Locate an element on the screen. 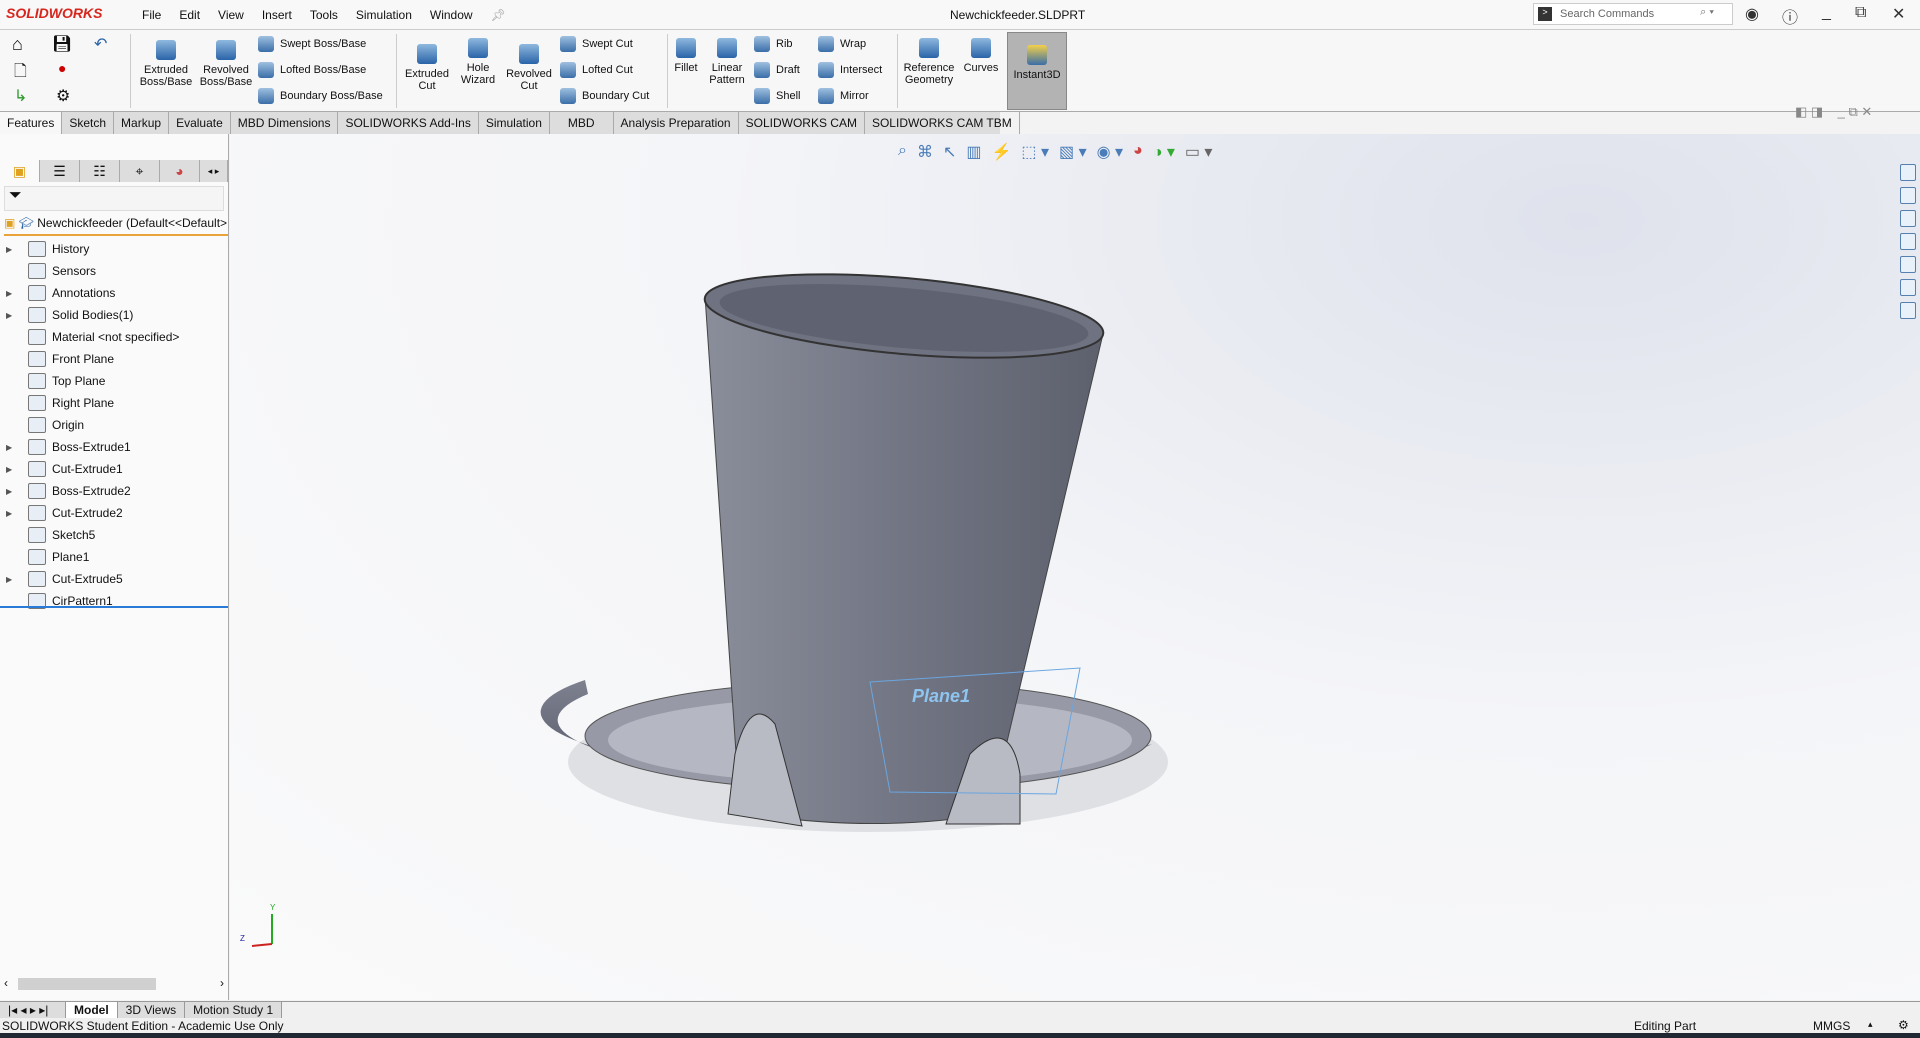  tree-item: ▶ Solid Bodies(1) is located at coordinates (114, 315).